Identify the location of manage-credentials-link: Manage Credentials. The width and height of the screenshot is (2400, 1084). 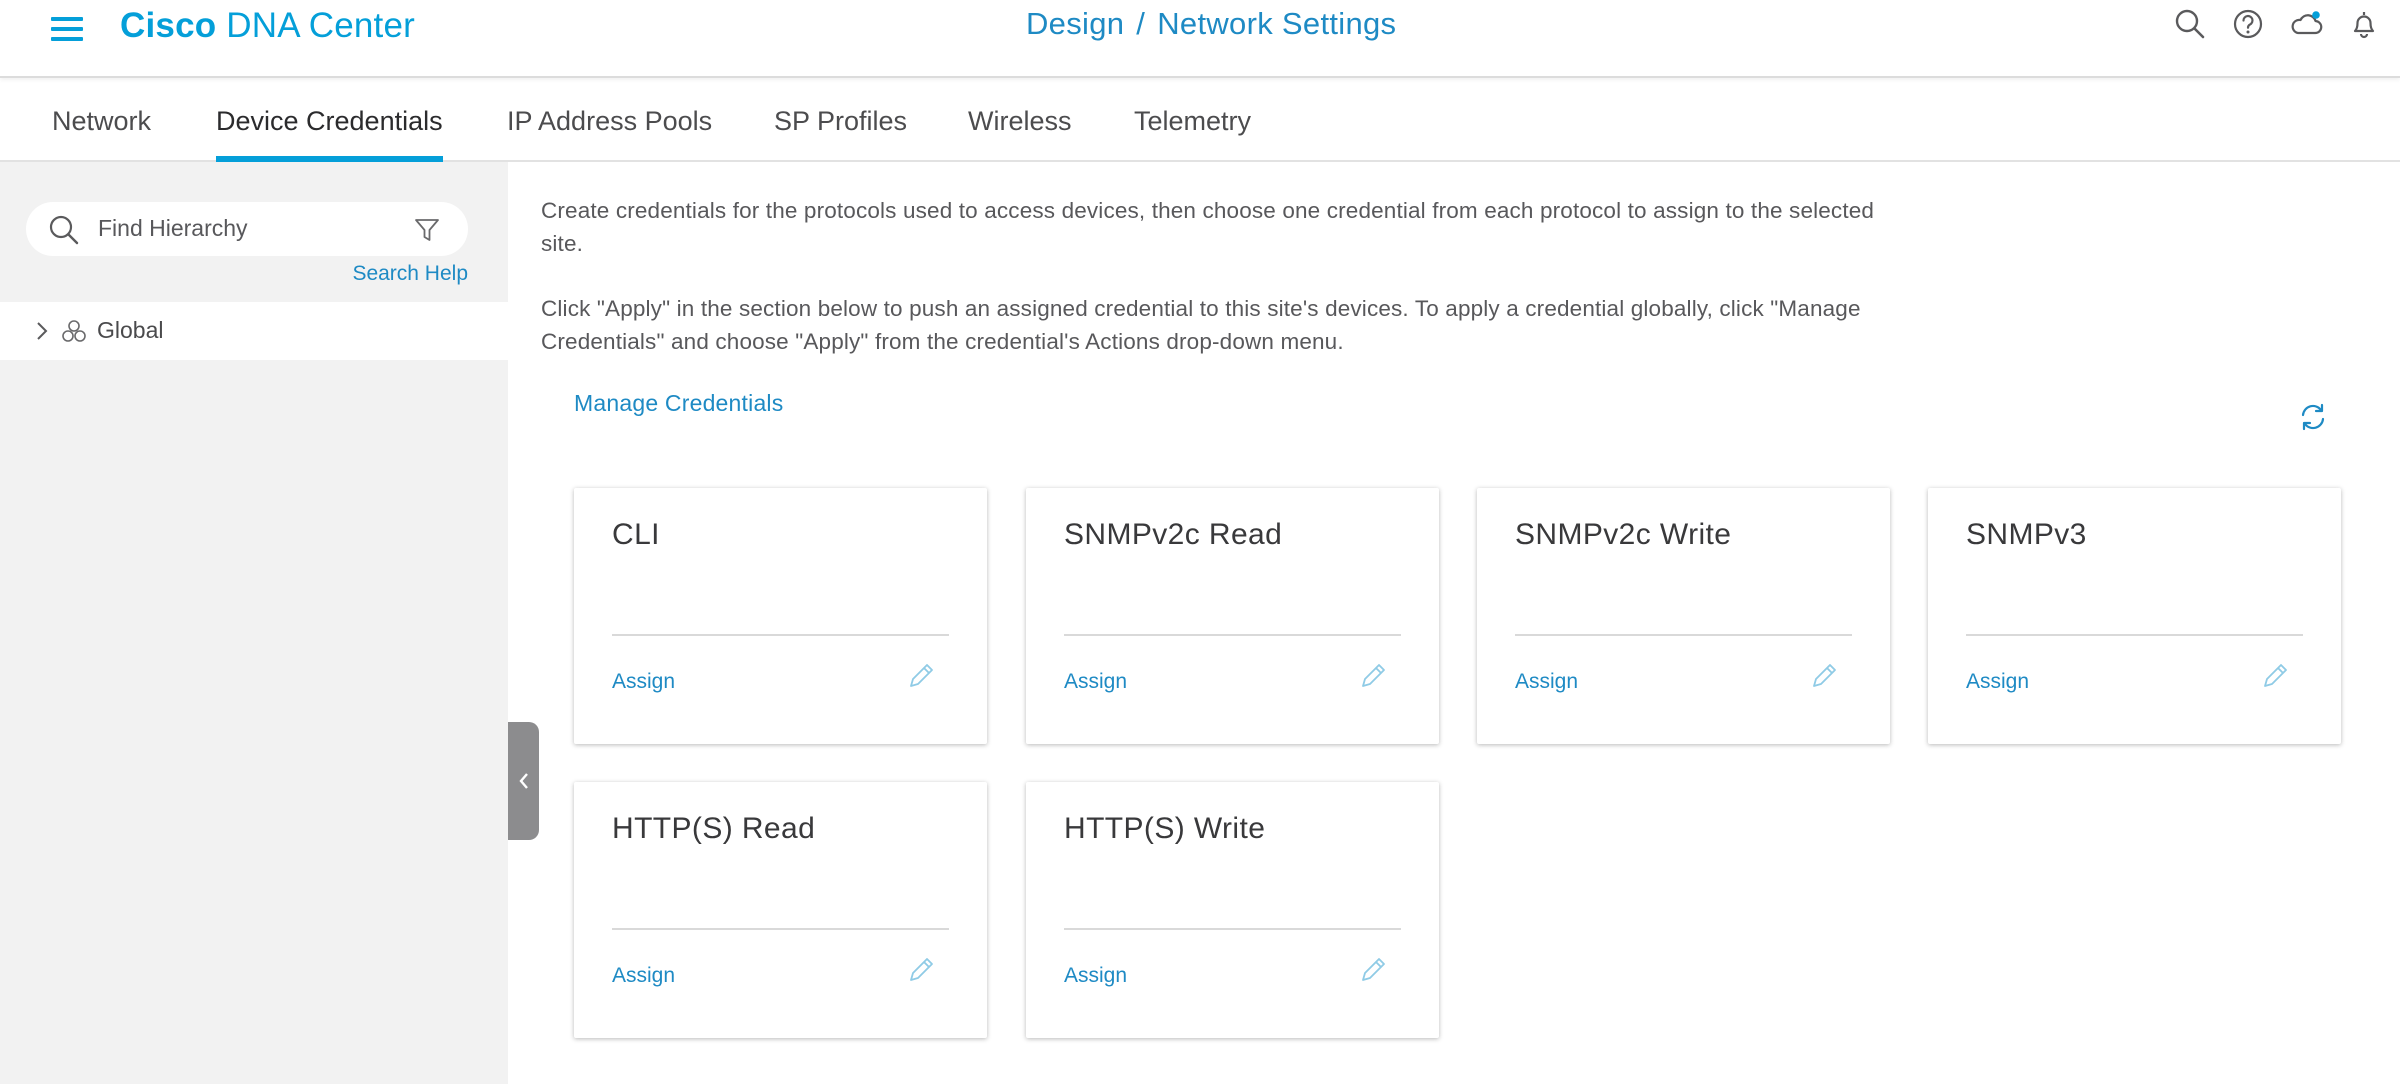
(678, 403).